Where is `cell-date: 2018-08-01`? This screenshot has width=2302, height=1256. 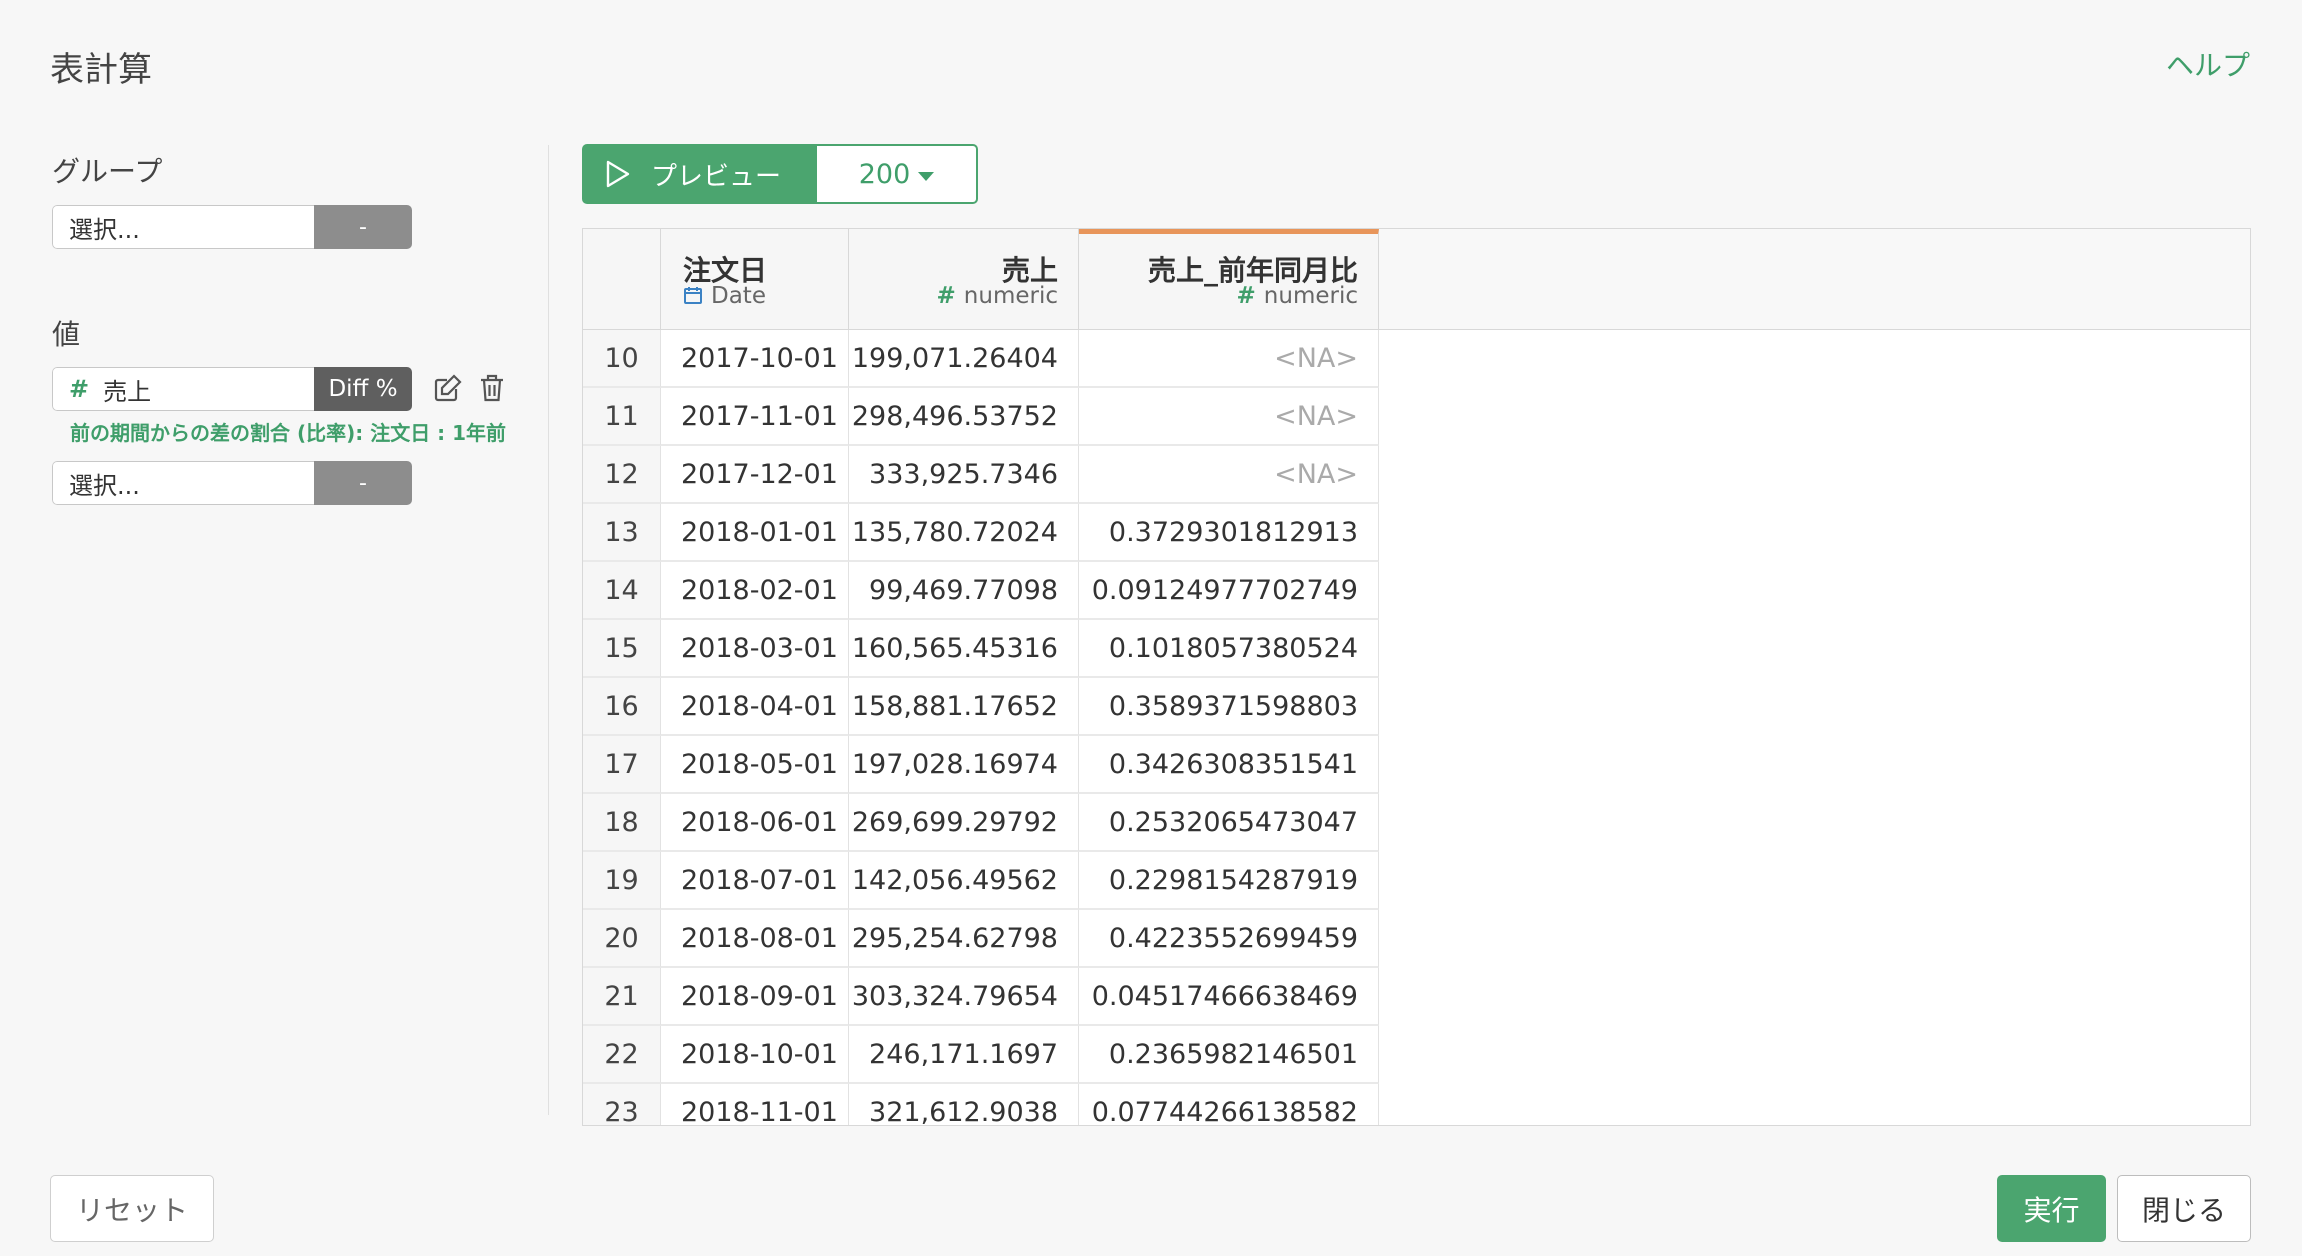
cell-date: 2018-08-01 is located at coordinates (755, 939).